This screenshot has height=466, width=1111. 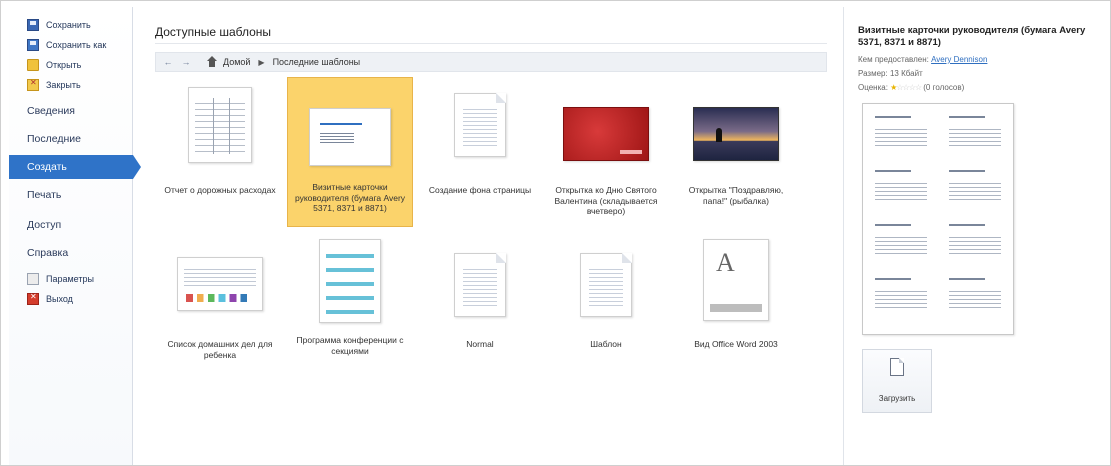 I want to click on document-icon, so click(x=897, y=367).